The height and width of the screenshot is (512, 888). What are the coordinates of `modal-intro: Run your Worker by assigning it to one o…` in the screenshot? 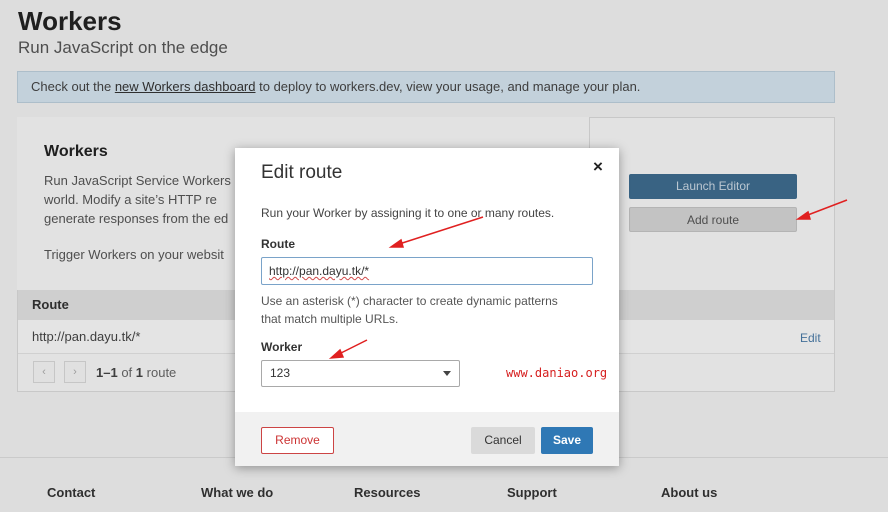 It's located at (408, 213).